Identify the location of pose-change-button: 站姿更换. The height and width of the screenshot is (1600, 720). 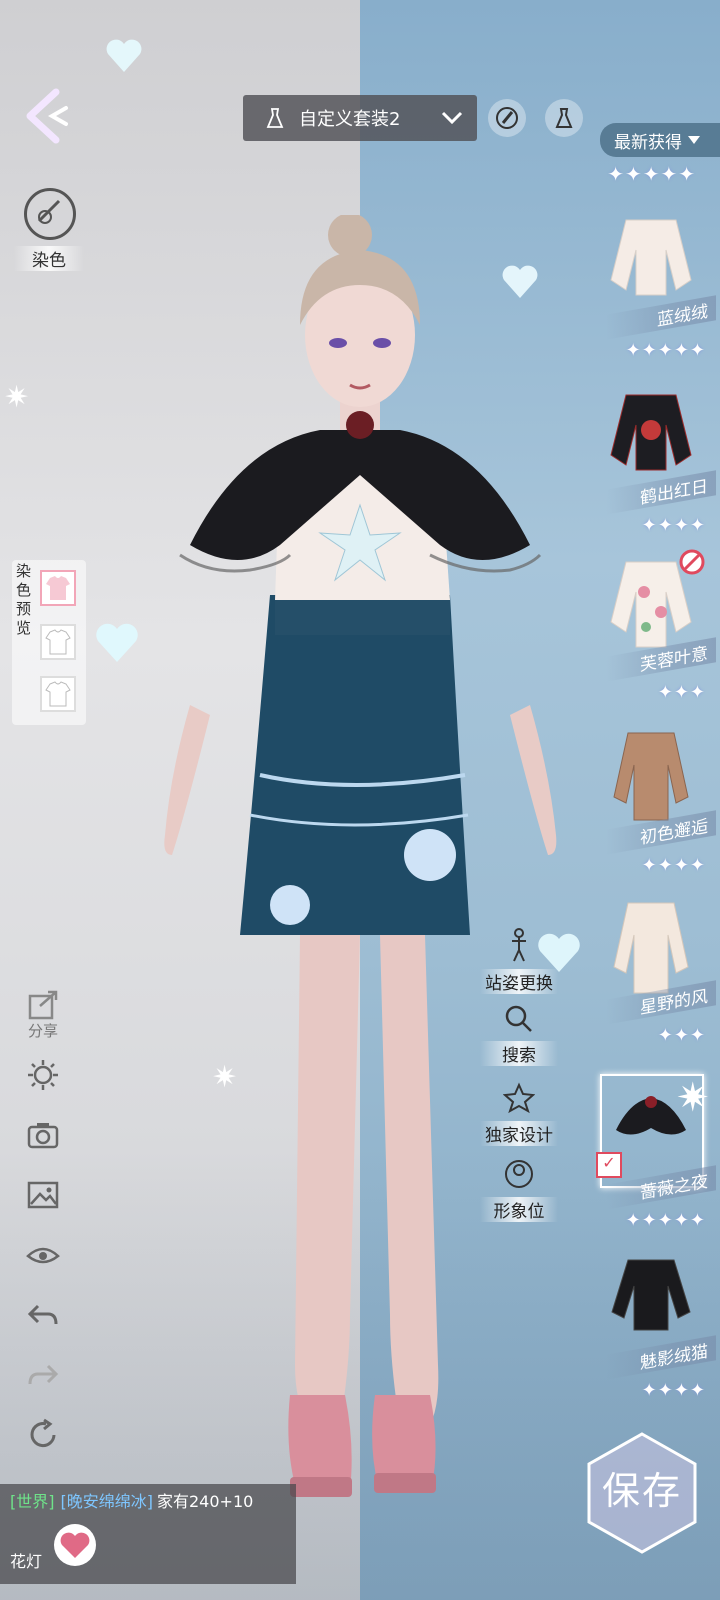
(519, 961).